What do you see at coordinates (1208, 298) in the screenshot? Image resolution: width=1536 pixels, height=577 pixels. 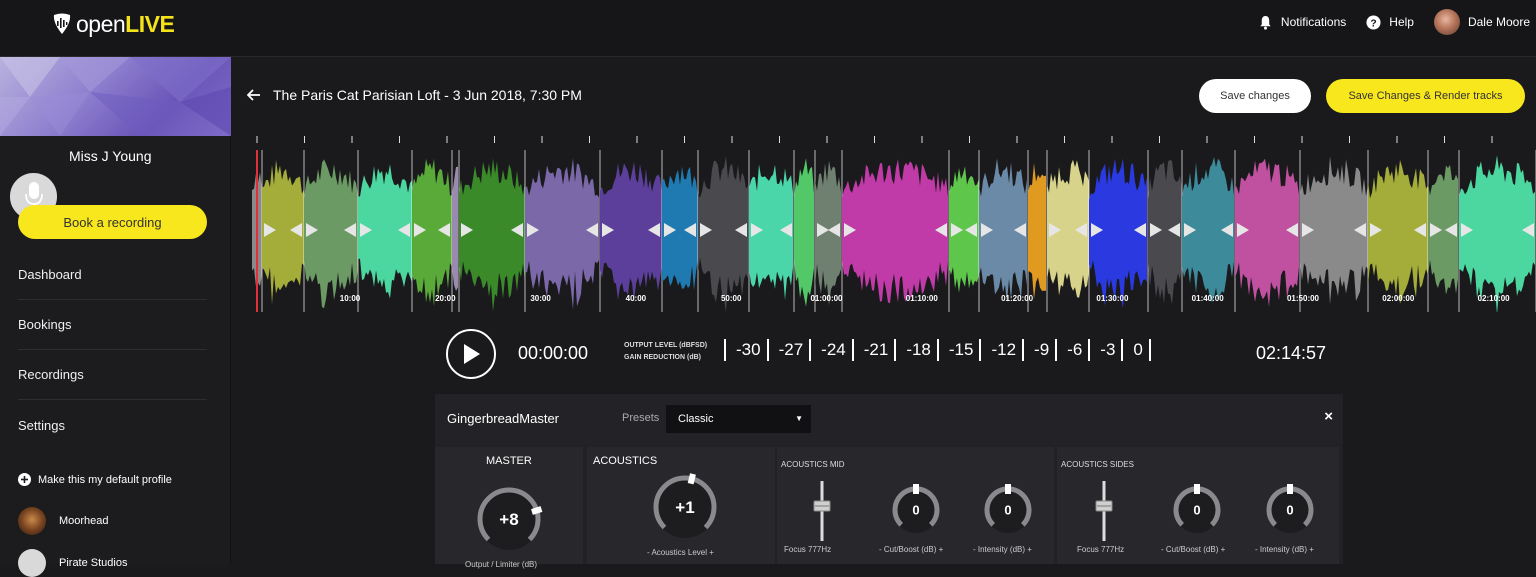 I see `timeline-label: 01:40:00` at bounding box center [1208, 298].